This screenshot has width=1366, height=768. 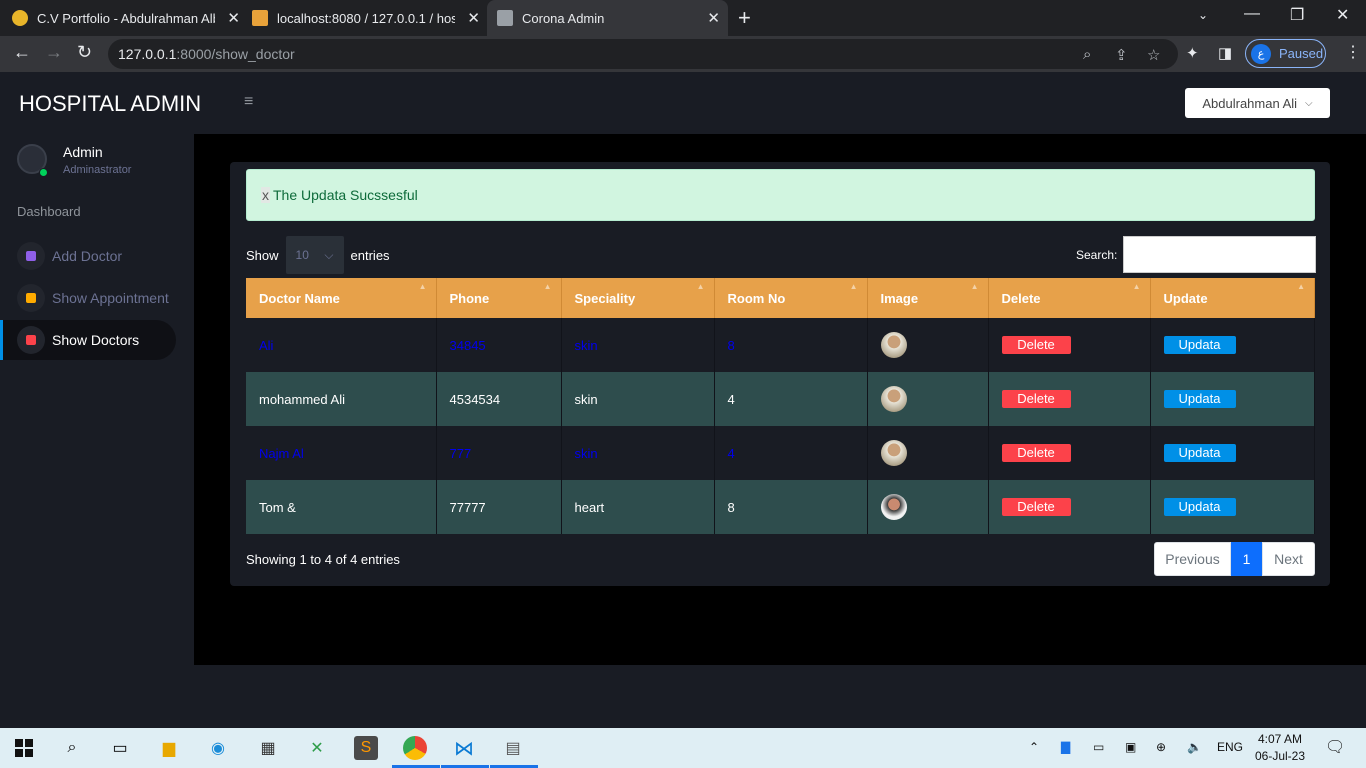 I want to click on chrome-icon, so click(x=415, y=748).